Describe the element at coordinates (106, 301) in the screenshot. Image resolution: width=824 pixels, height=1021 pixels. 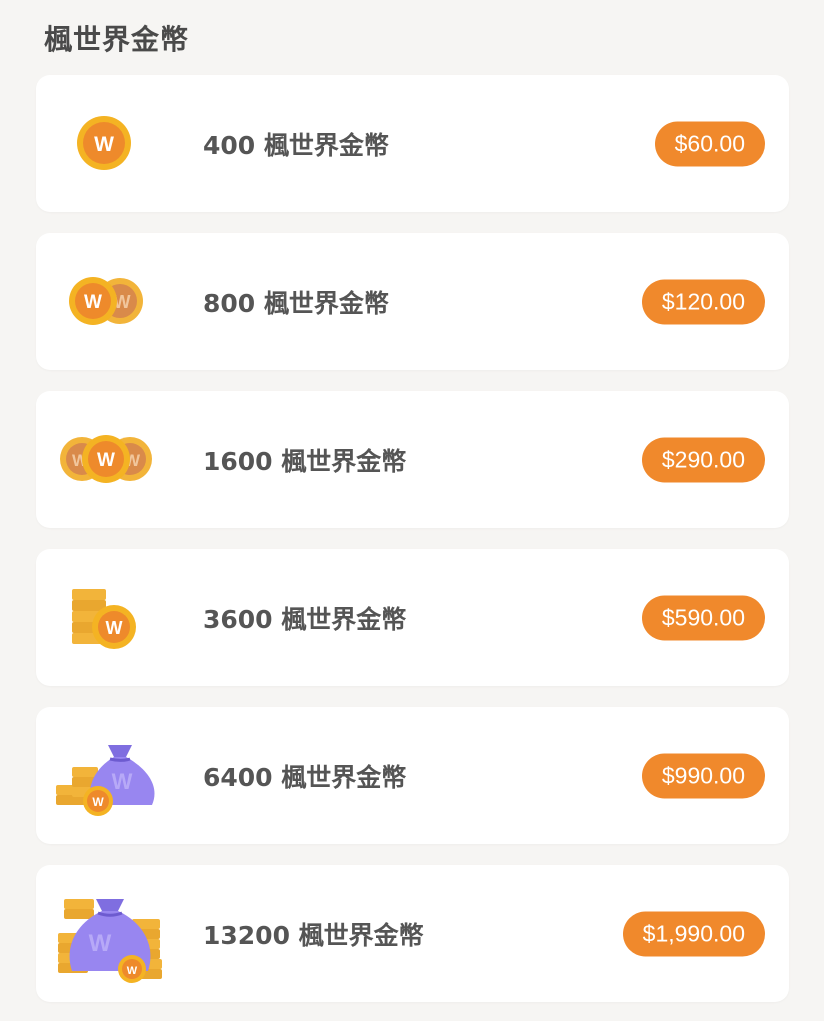
I see `two-coins-icon: W W` at that location.